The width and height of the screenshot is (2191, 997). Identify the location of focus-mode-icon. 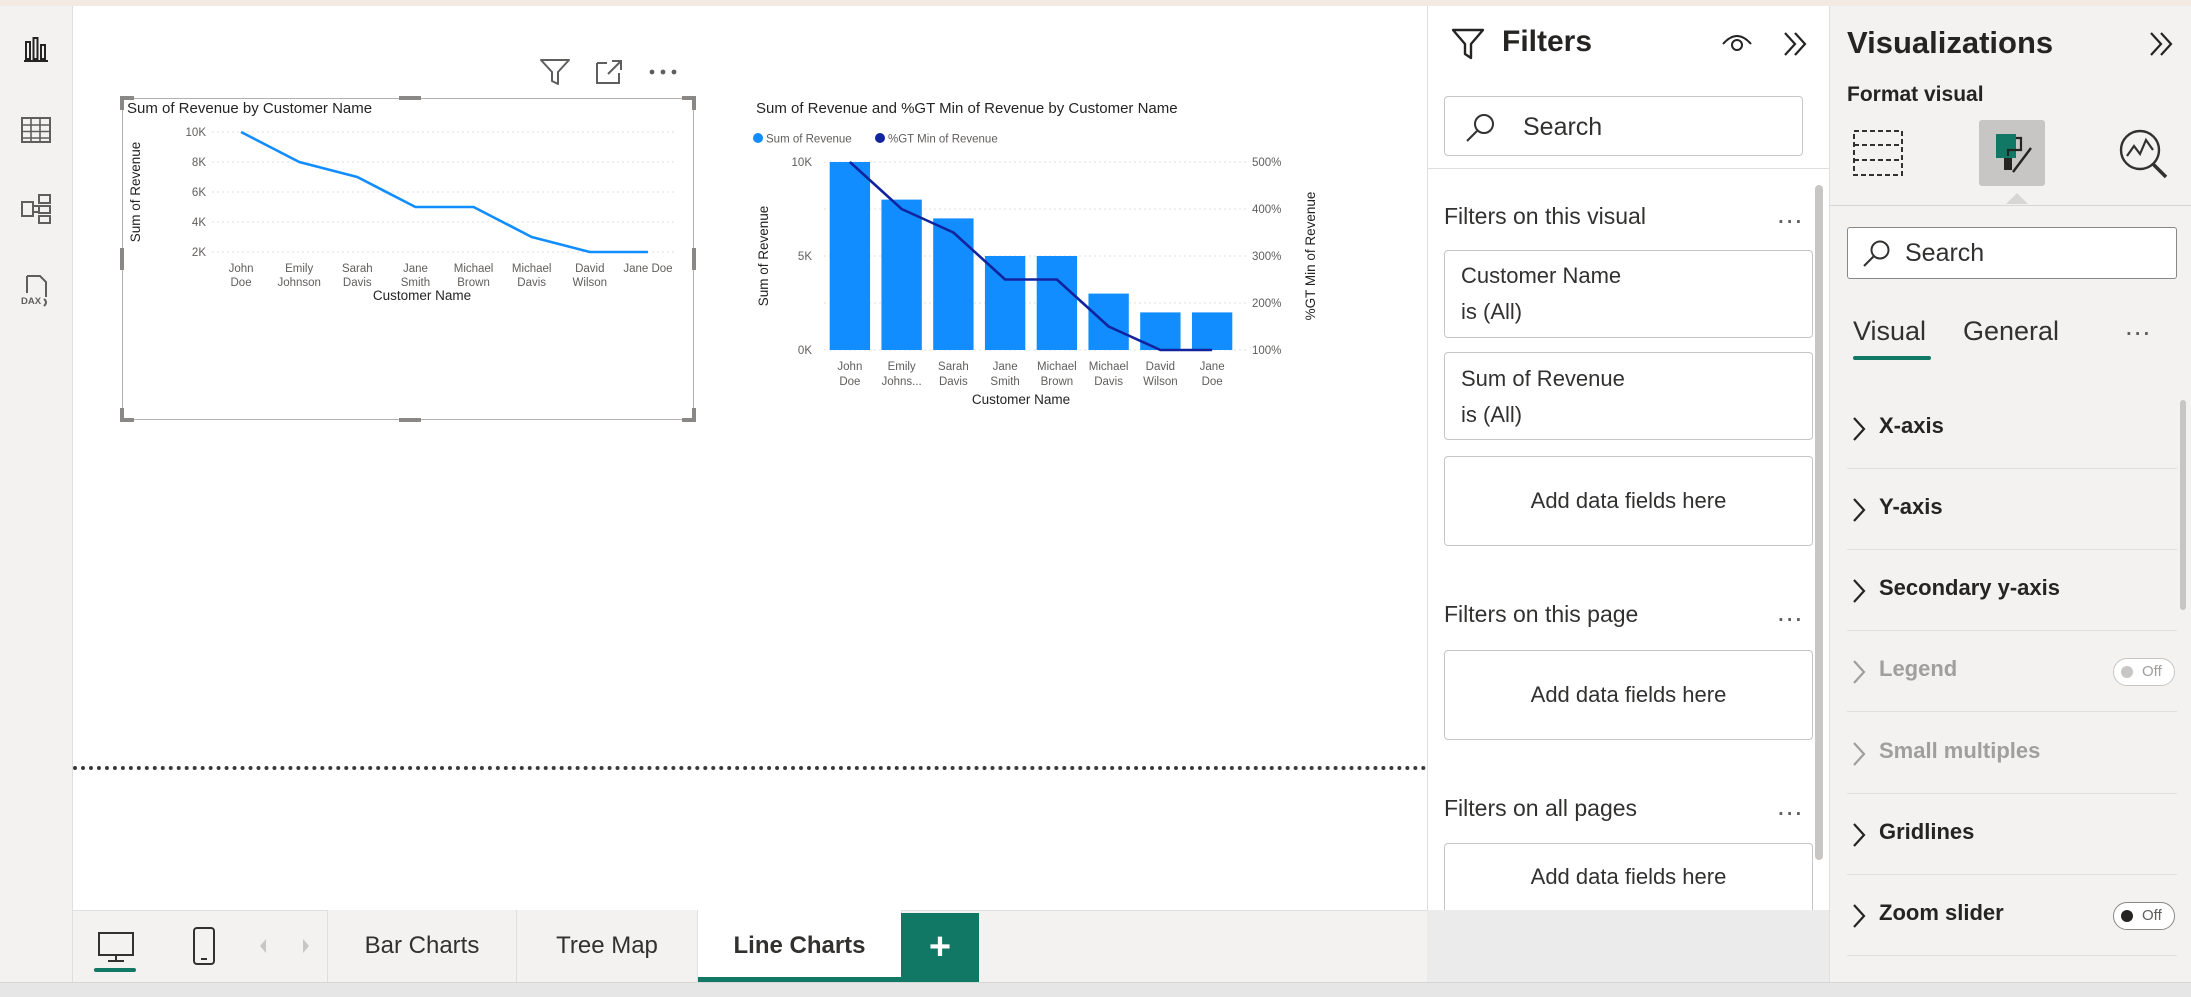
(609, 72).